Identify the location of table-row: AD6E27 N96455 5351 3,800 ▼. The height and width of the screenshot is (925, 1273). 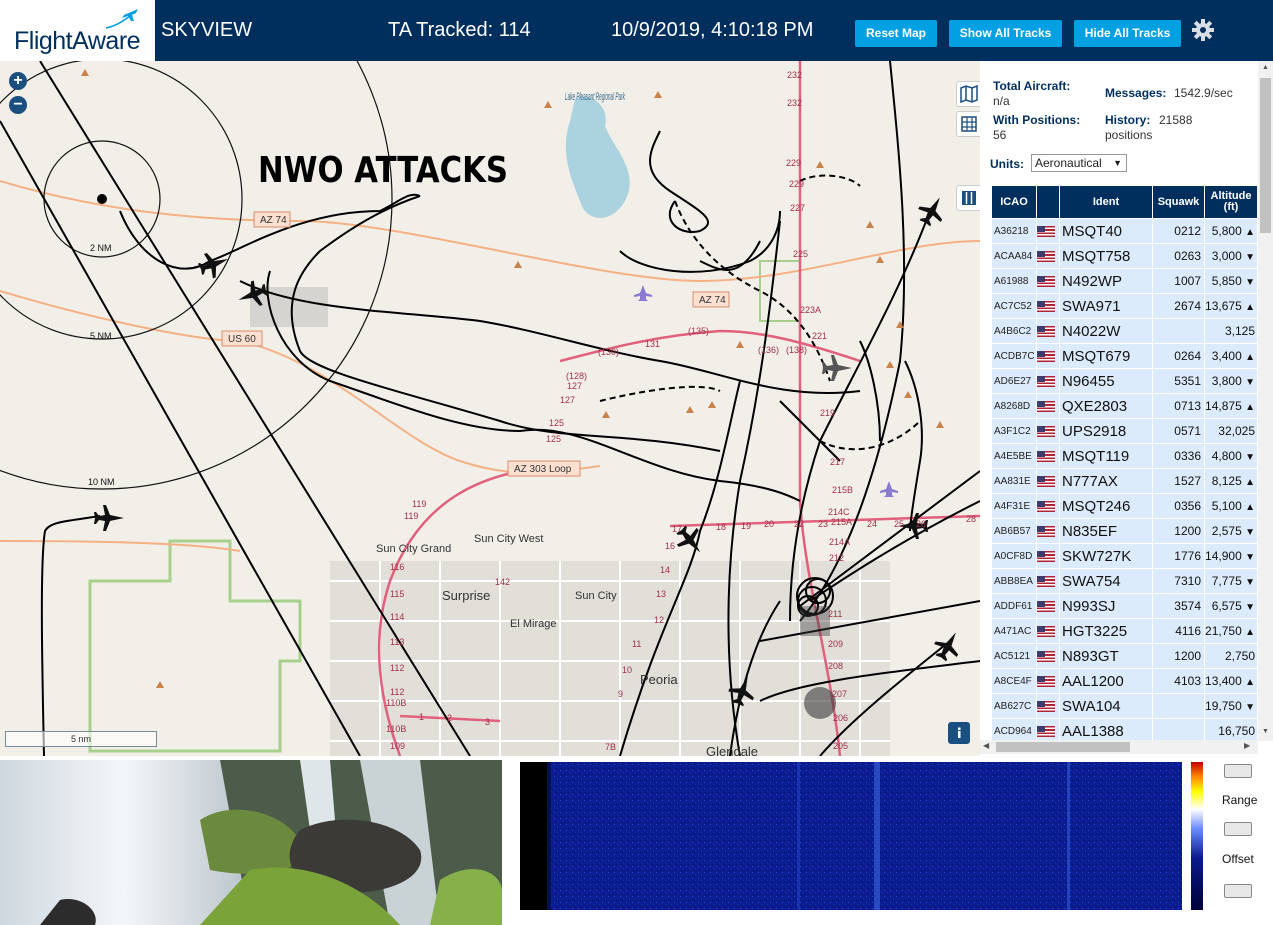
(1124, 381).